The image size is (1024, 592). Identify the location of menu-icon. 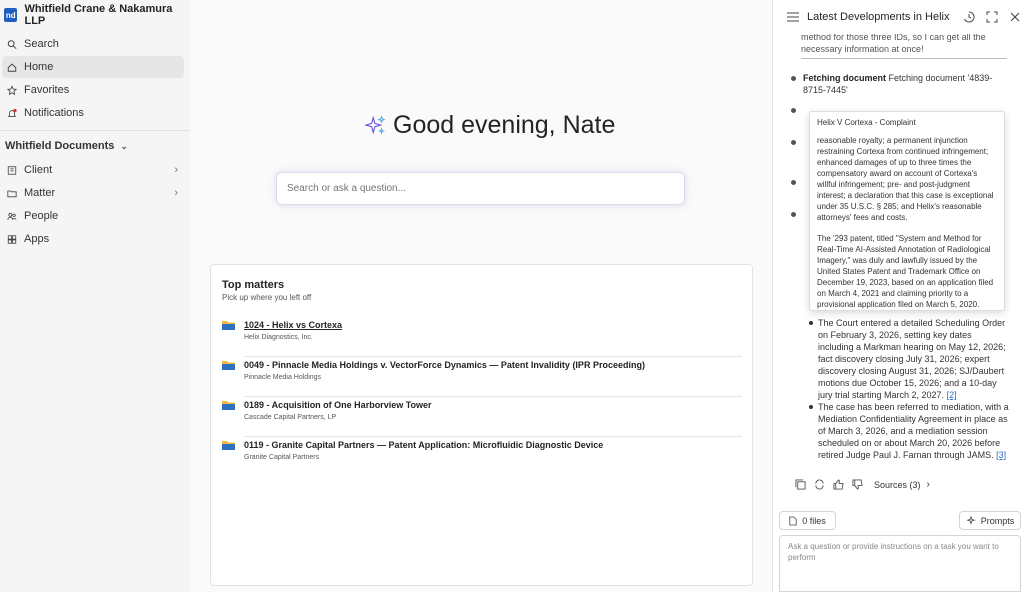
(793, 17).